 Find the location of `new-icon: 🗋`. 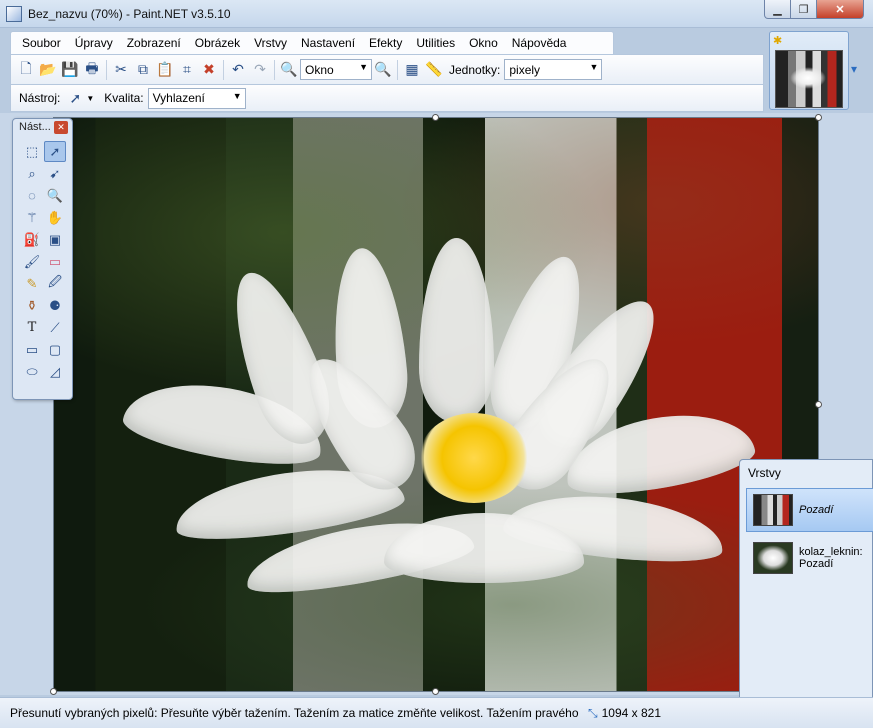

new-icon: 🗋 is located at coordinates (26, 70).